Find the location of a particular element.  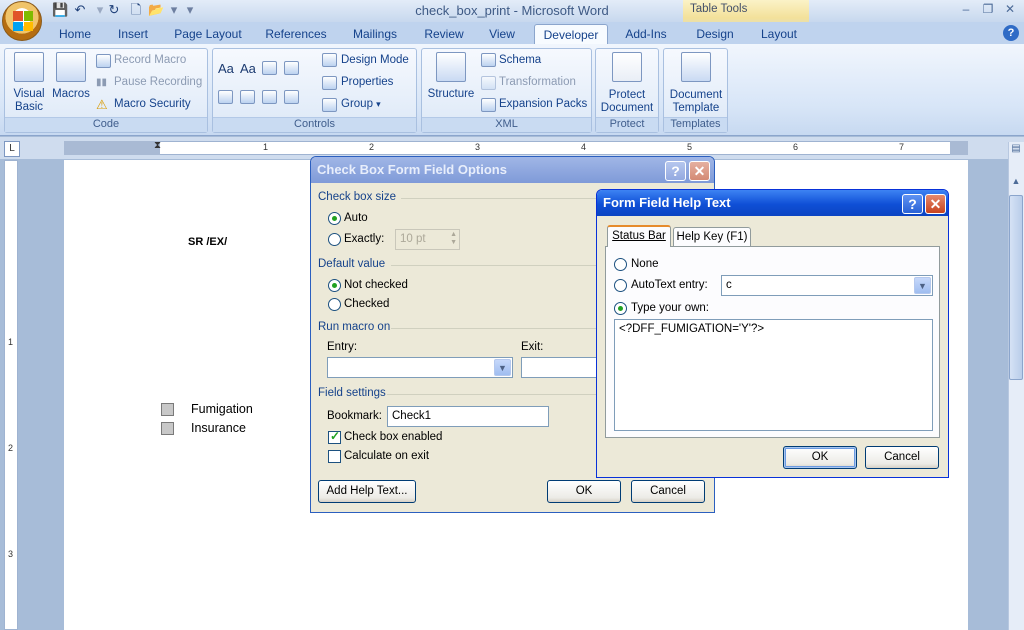

autotext-radio is located at coordinates (620, 285).